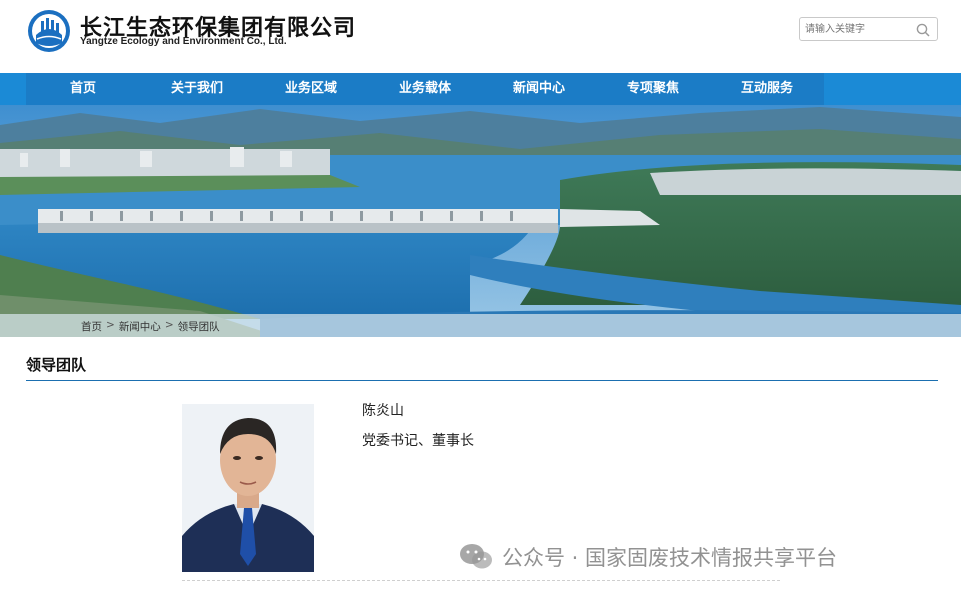 The height and width of the screenshot is (596, 961). I want to click on breadcrumb-home: 首页, so click(91, 326).